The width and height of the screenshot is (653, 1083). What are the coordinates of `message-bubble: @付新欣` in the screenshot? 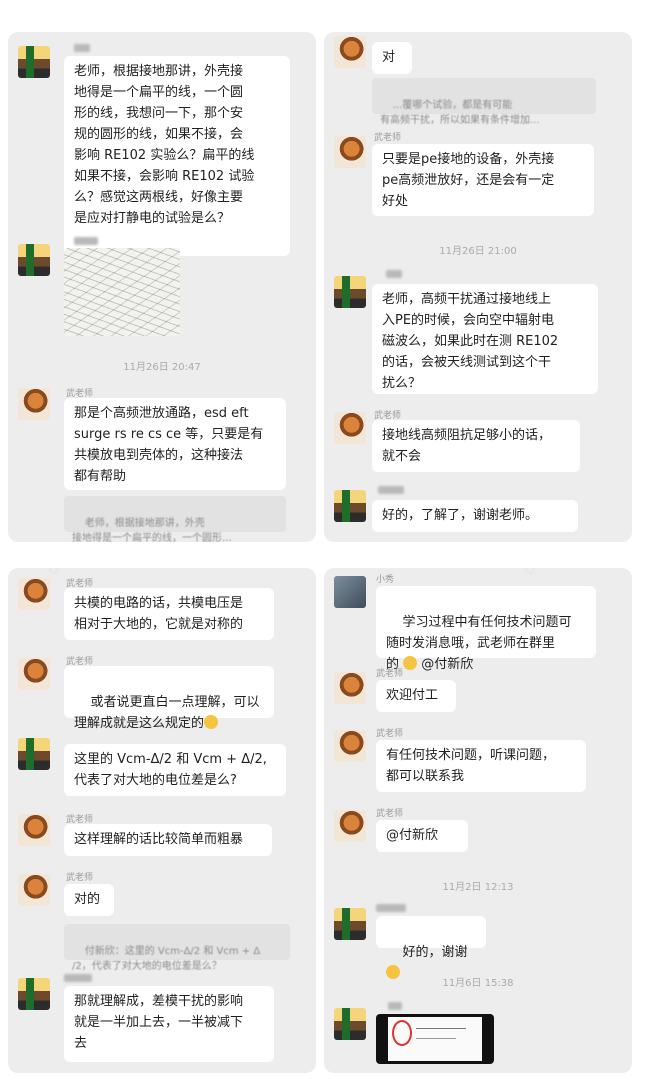 It's located at (422, 836).